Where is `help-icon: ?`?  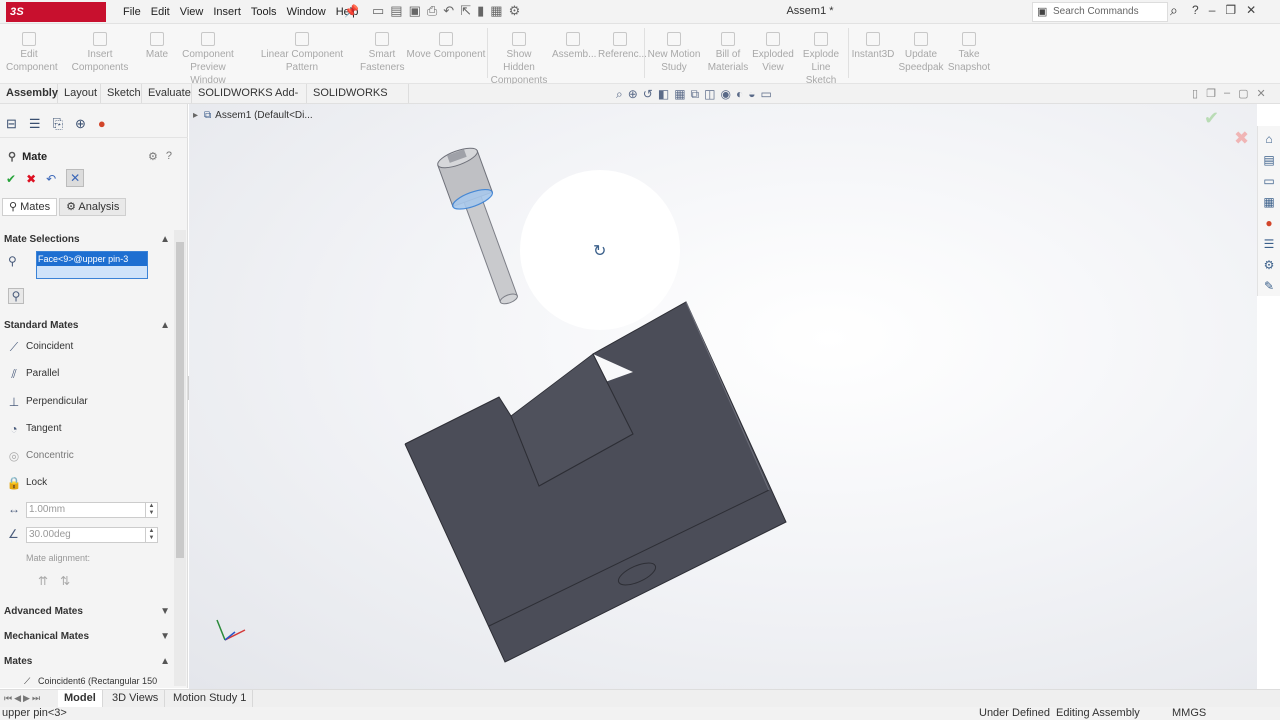 help-icon: ? is located at coordinates (1195, 10).